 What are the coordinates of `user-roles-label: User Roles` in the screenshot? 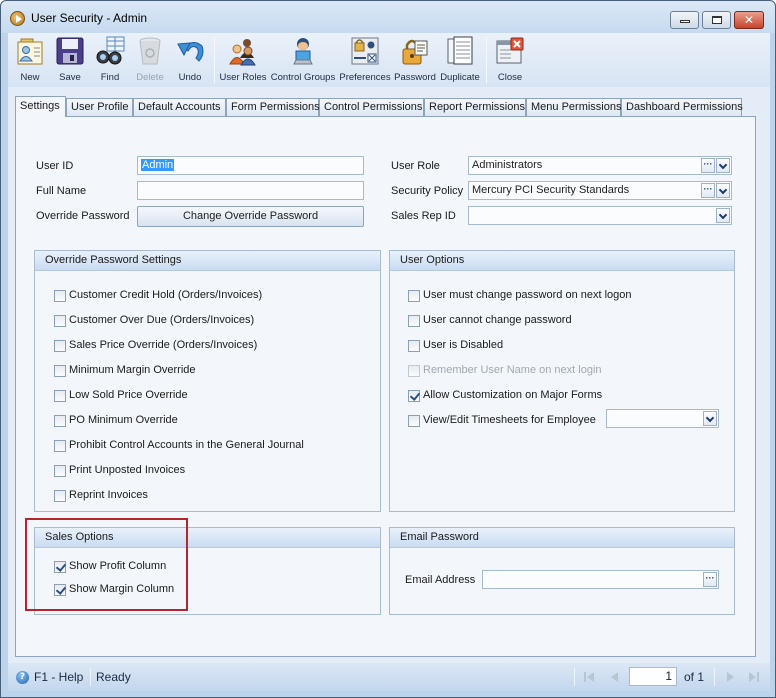 It's located at (243, 77).